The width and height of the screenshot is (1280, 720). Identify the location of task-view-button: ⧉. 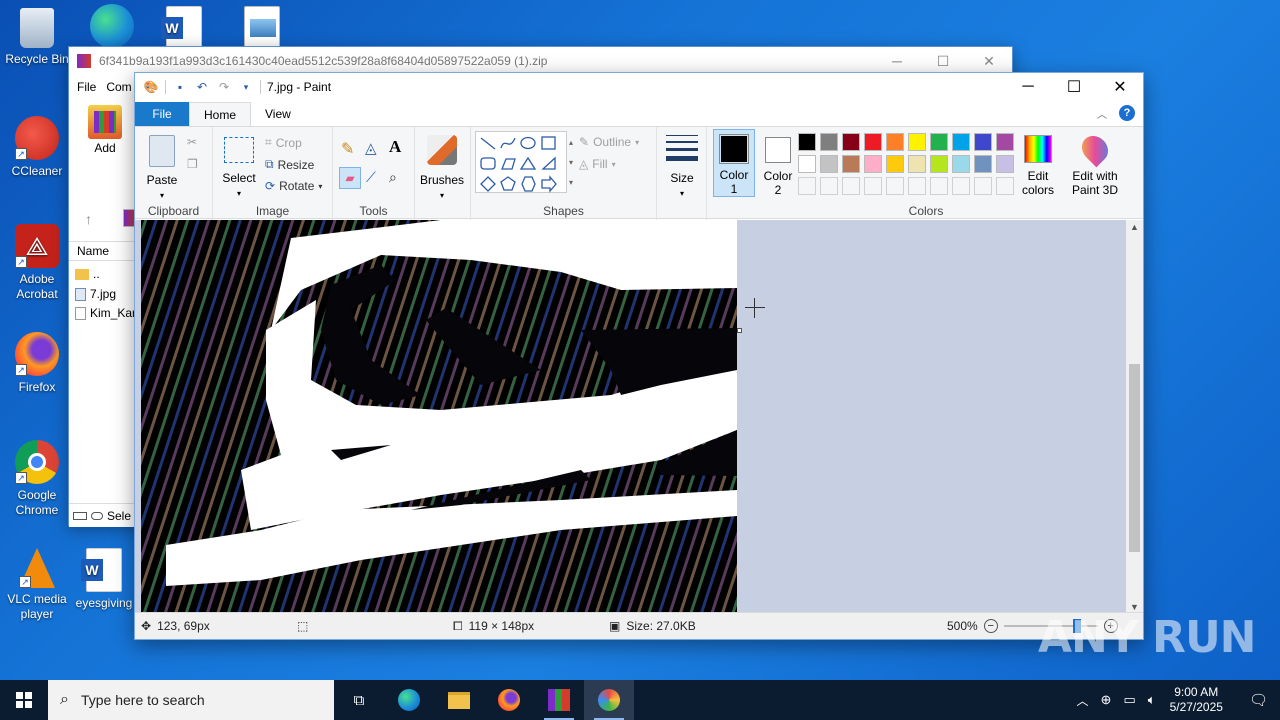
(359, 700).